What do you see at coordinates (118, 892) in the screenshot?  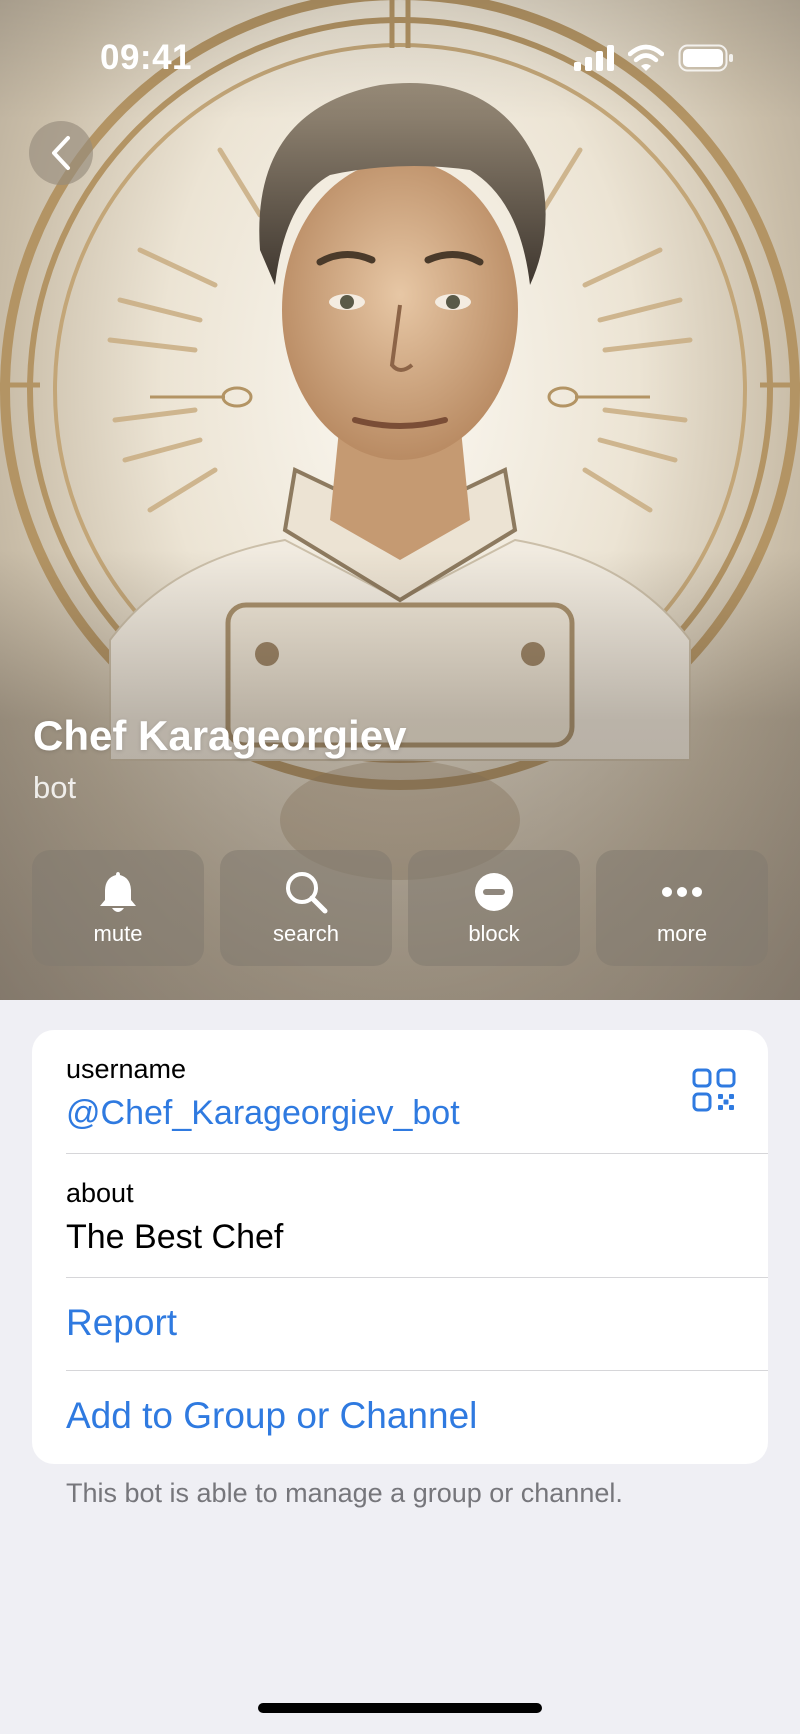 I see `bell-icon` at bounding box center [118, 892].